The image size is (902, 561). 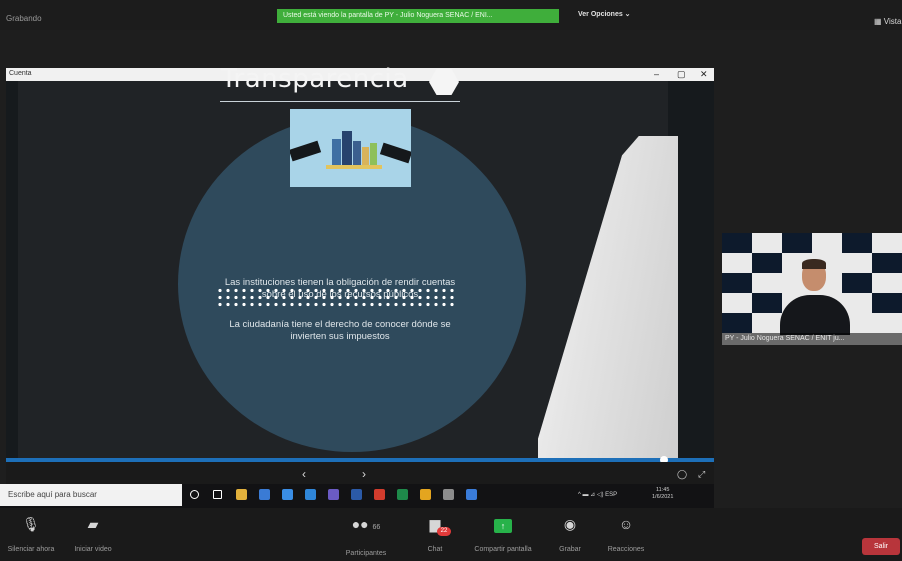 What do you see at coordinates (364, 474) in the screenshot?
I see `next-slide-button: ›` at bounding box center [364, 474].